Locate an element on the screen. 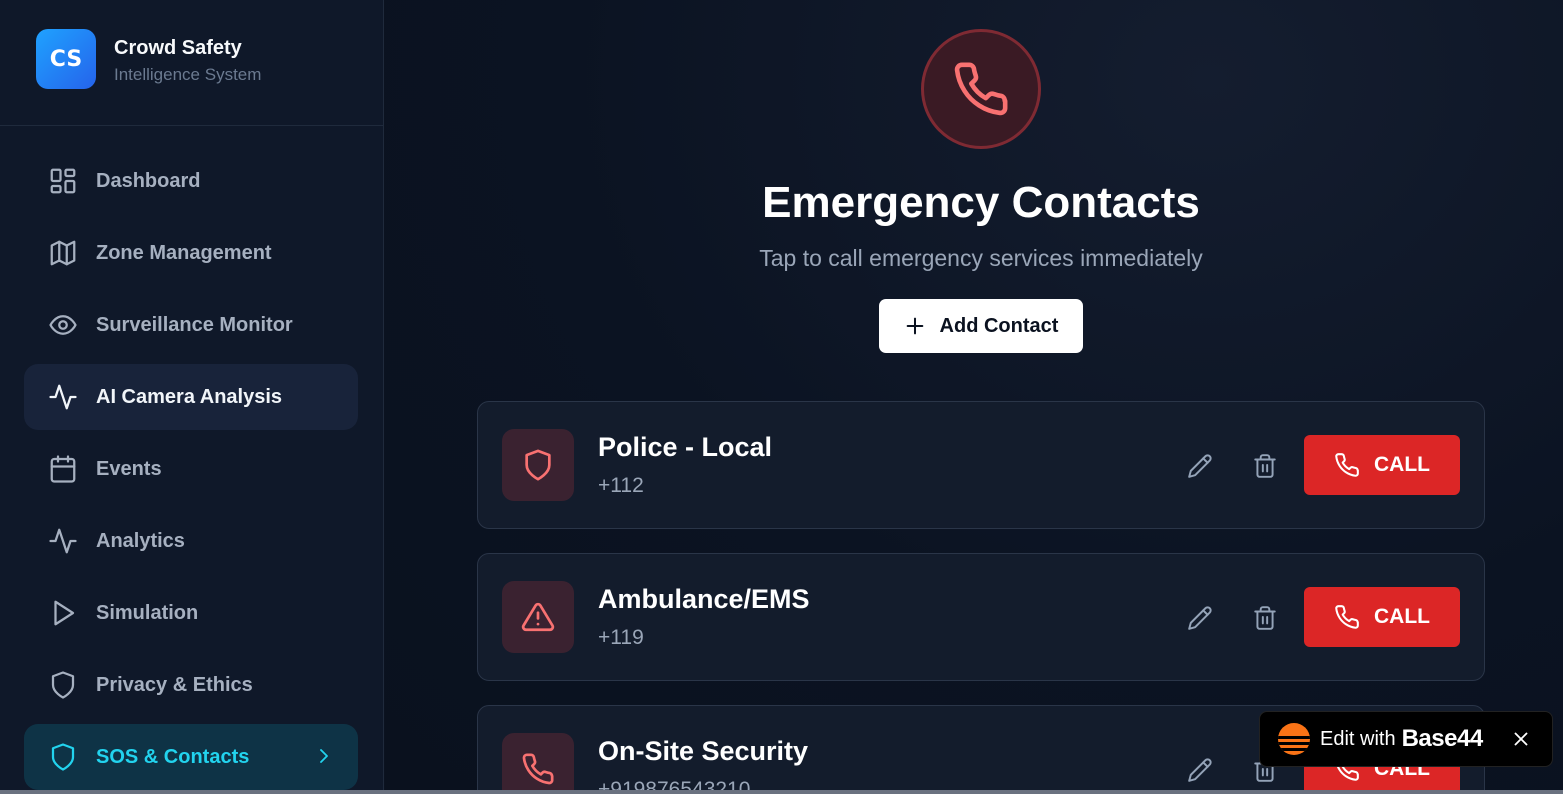  sidebar-item-analytics: Analytics is located at coordinates (191, 541).